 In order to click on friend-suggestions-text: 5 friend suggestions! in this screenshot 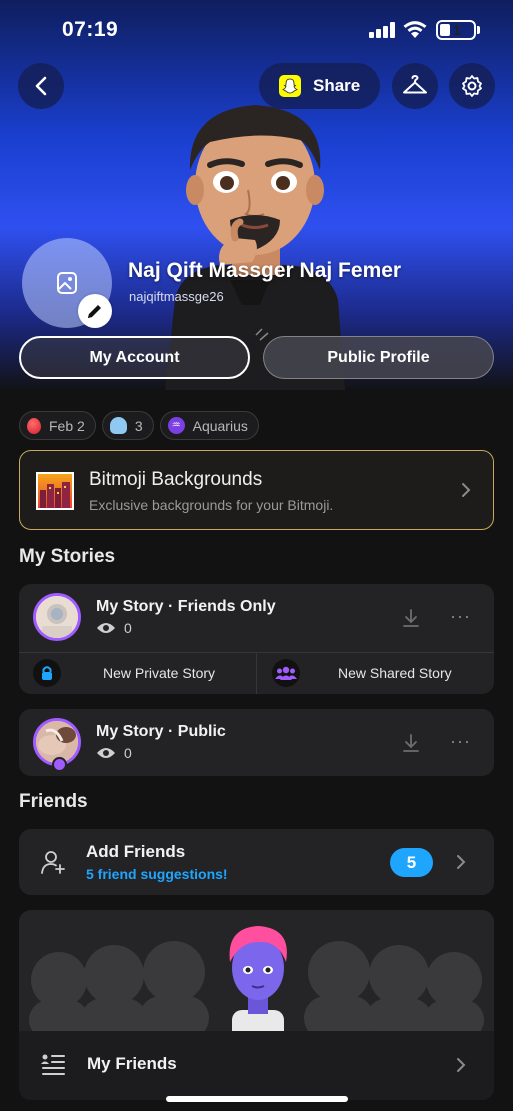, I will do `click(157, 874)`.